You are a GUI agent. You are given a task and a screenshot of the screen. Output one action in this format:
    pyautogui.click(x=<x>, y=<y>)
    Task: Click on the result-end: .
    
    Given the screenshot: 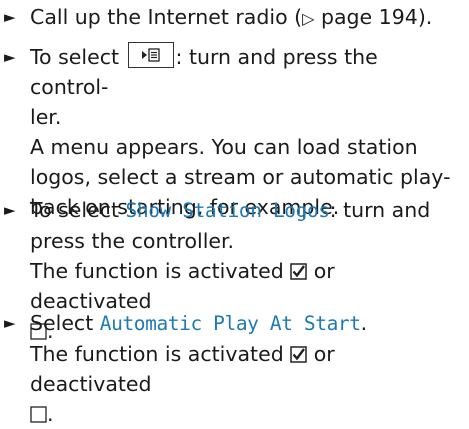 What is the action you would take?
    pyautogui.click(x=50, y=414)
    